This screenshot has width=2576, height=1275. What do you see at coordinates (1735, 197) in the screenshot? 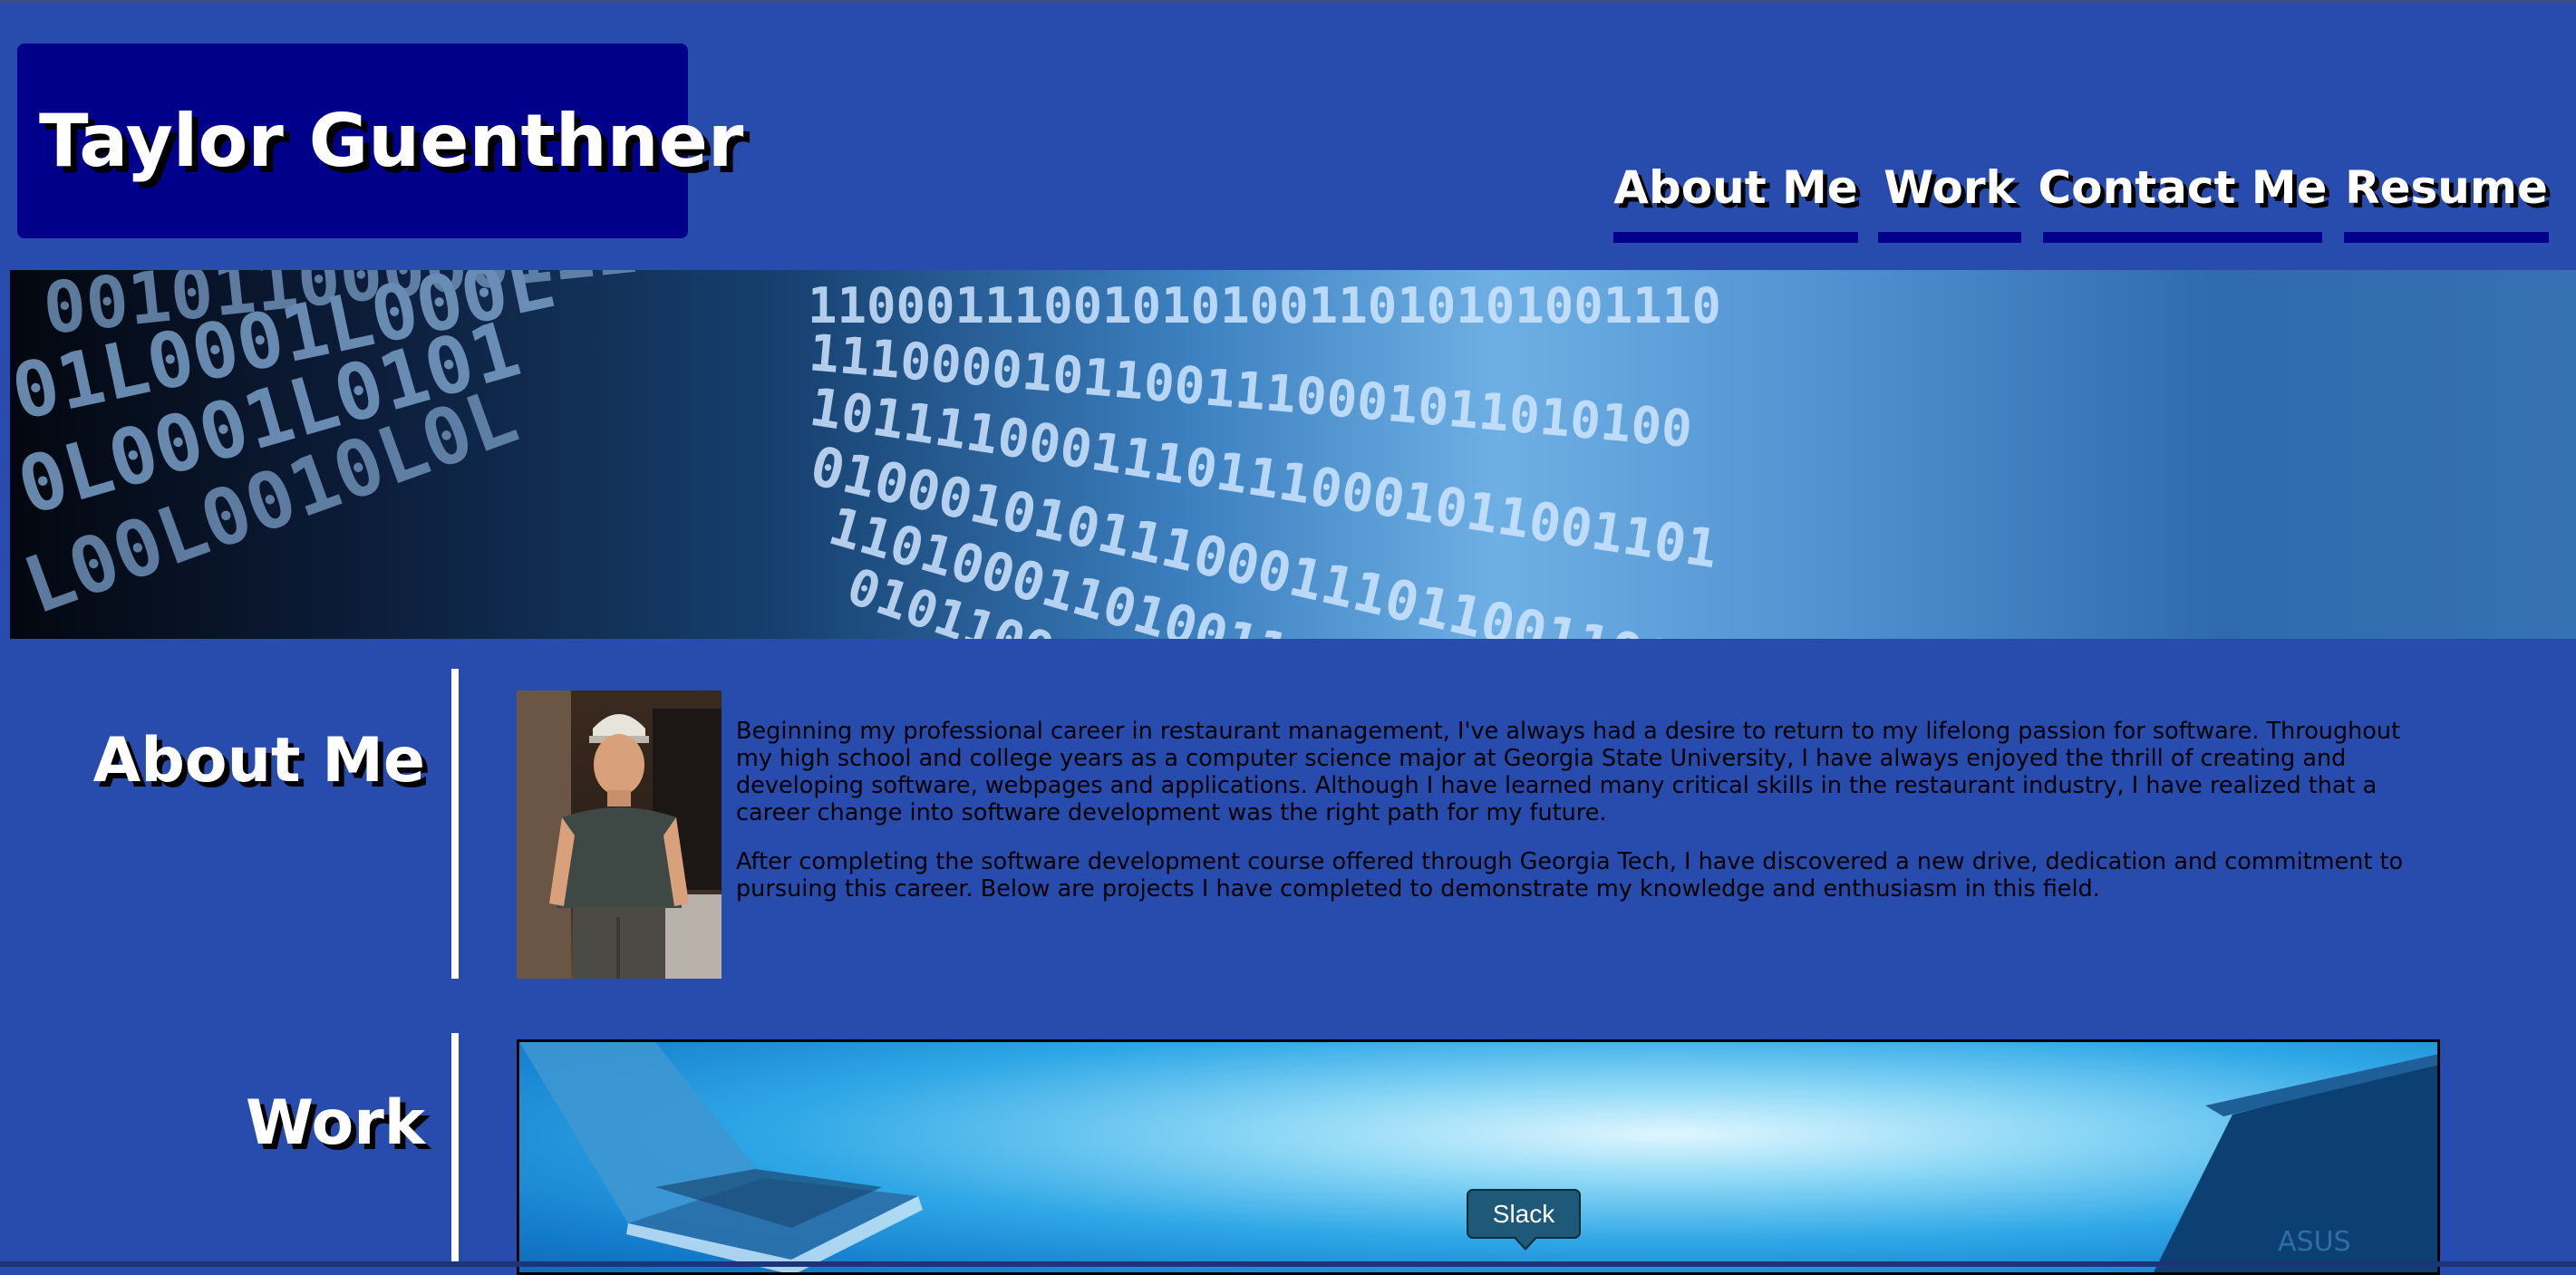
I see `nav-link-about-me: About Me` at bounding box center [1735, 197].